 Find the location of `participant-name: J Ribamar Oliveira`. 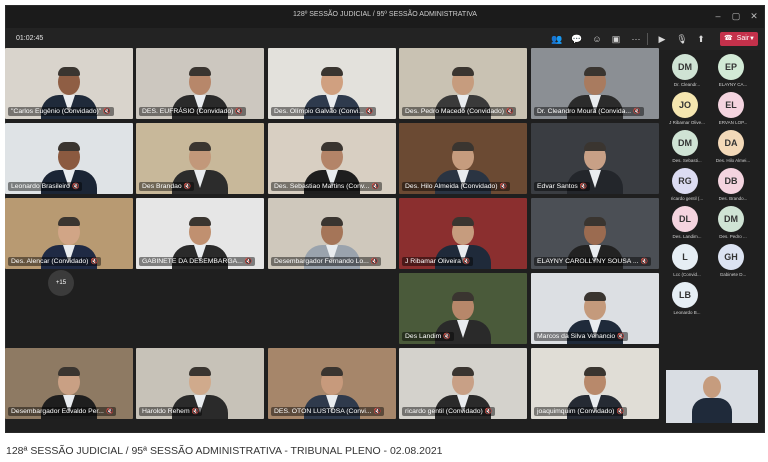

participant-name: J Ribamar Oliveira is located at coordinates (433, 261).